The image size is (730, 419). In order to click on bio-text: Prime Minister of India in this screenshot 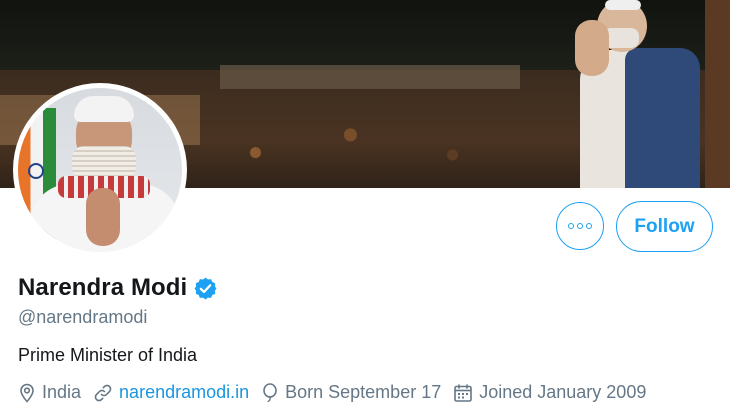, I will do `click(108, 355)`.